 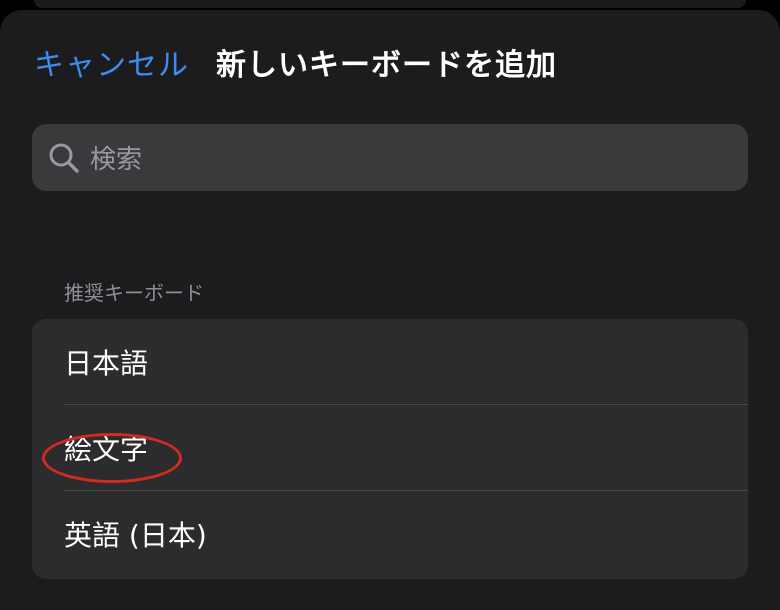 I want to click on list-item-label: 英語 (日本), so click(x=135, y=535).